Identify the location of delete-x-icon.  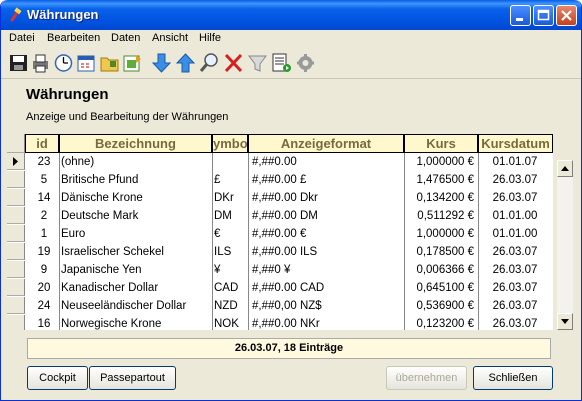
(233, 63).